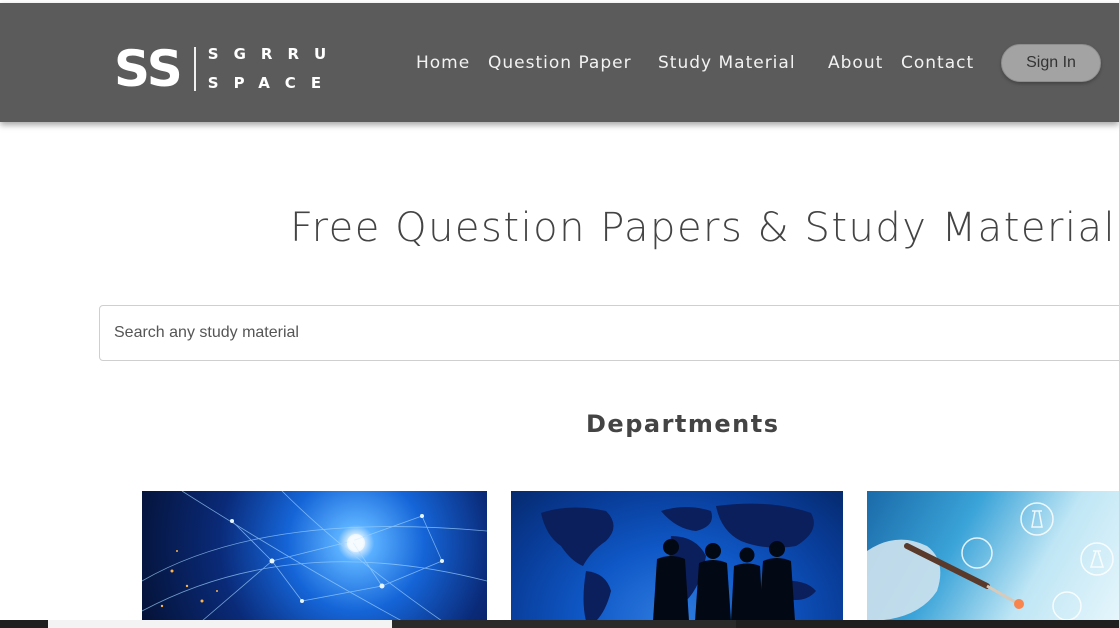 Image resolution: width=1119 pixels, height=628 pixels. I want to click on nav-question-paper: Question Paper, so click(560, 63).